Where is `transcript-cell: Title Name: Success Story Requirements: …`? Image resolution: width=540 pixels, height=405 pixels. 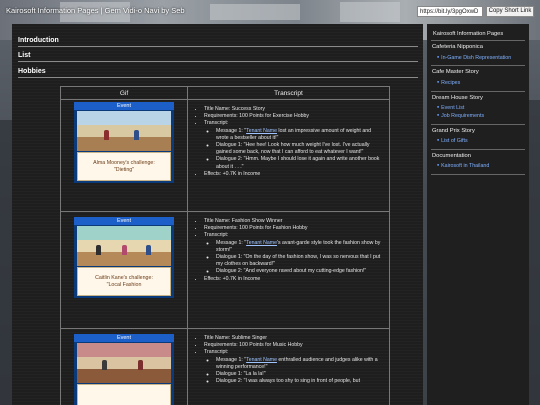
transcript-cell: Title Name: Success Story Requirements: … is located at coordinates (288, 155).